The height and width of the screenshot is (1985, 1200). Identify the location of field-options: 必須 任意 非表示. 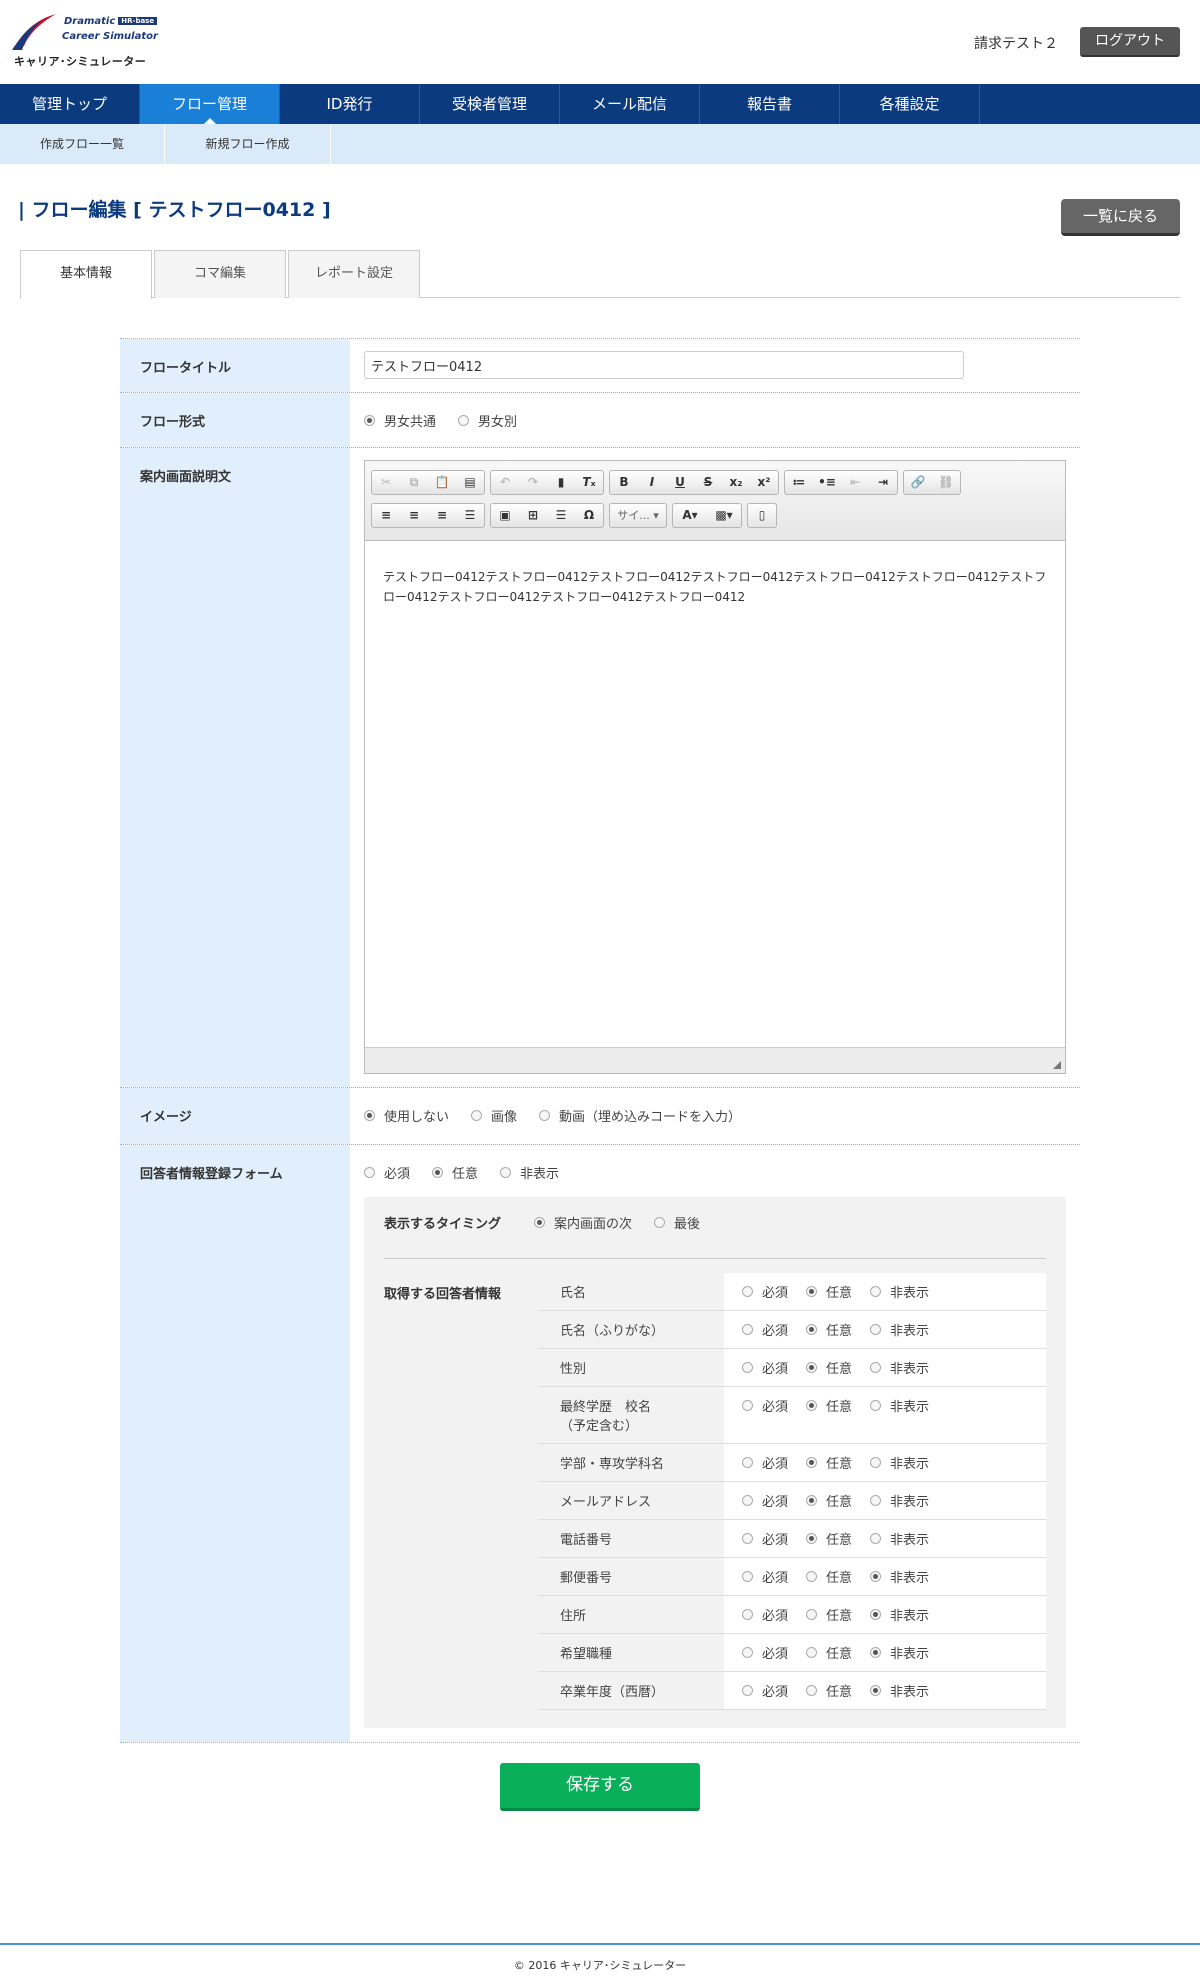
(885, 1614).